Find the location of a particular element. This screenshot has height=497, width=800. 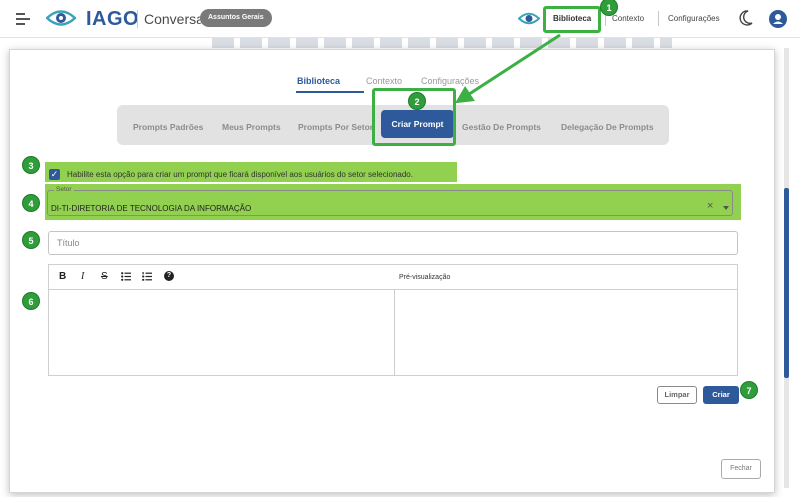

callout-badge-2: 2 is located at coordinates (417, 101).